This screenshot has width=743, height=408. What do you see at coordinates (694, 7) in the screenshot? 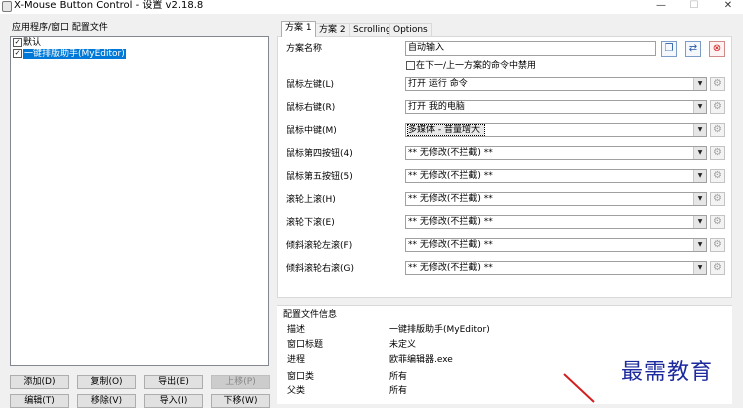
I see `maximize-button: ☐` at bounding box center [694, 7].